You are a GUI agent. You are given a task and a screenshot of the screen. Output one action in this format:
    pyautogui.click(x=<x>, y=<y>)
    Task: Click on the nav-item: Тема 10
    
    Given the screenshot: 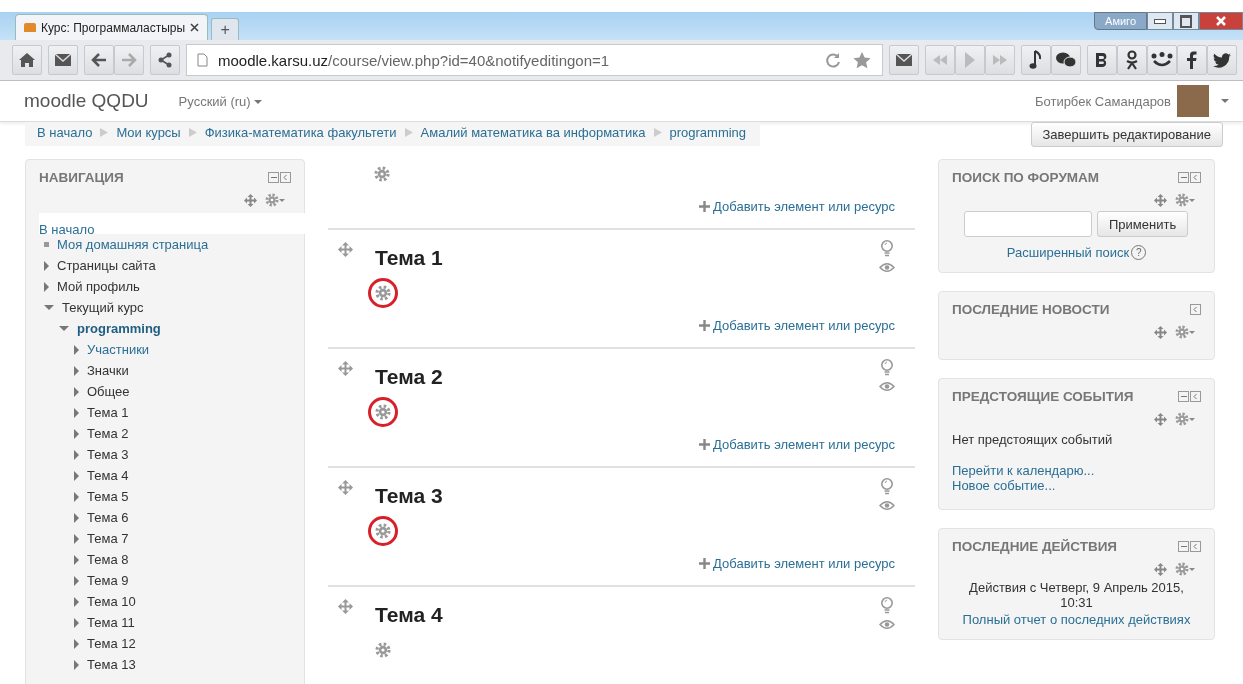 What is the action you would take?
    pyautogui.click(x=111, y=601)
    